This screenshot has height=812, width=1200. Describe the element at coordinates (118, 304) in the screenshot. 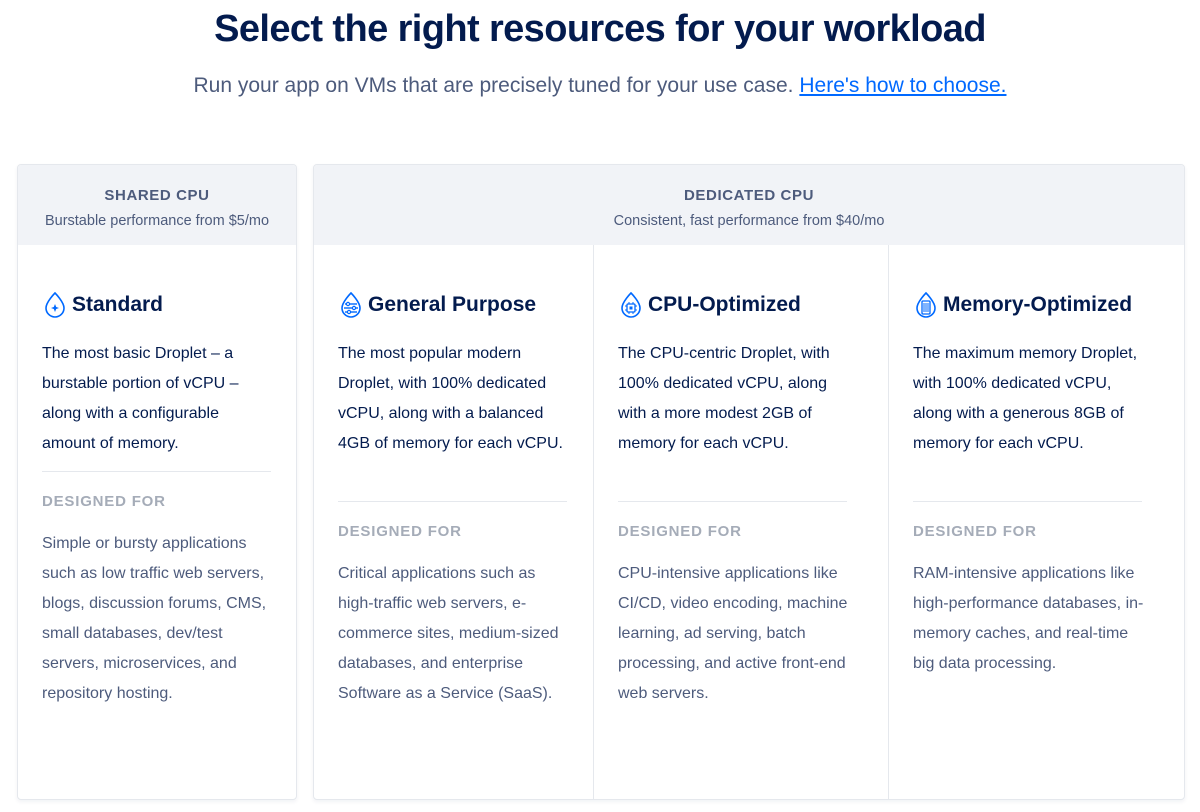

I see `plan-name: Standard` at that location.